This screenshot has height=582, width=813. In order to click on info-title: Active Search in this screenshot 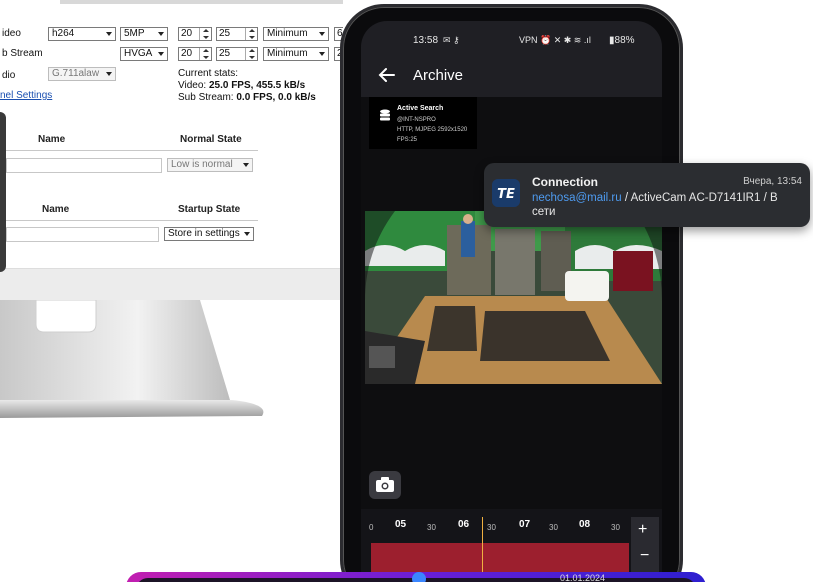, I will do `click(420, 108)`.